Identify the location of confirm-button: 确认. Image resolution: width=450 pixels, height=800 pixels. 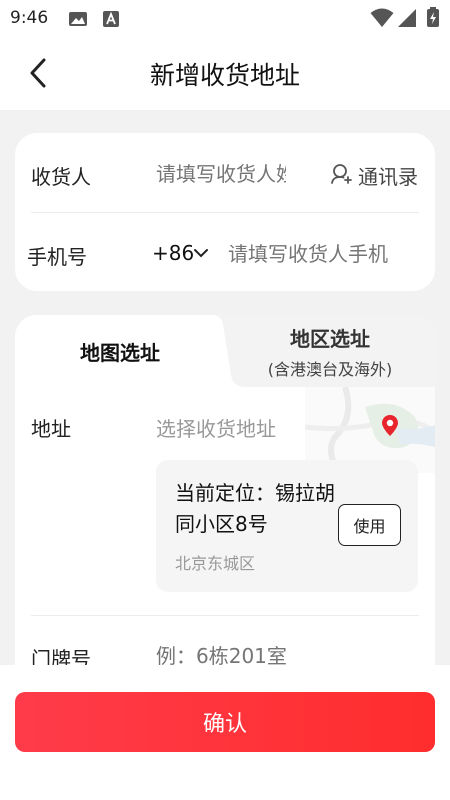
(225, 722).